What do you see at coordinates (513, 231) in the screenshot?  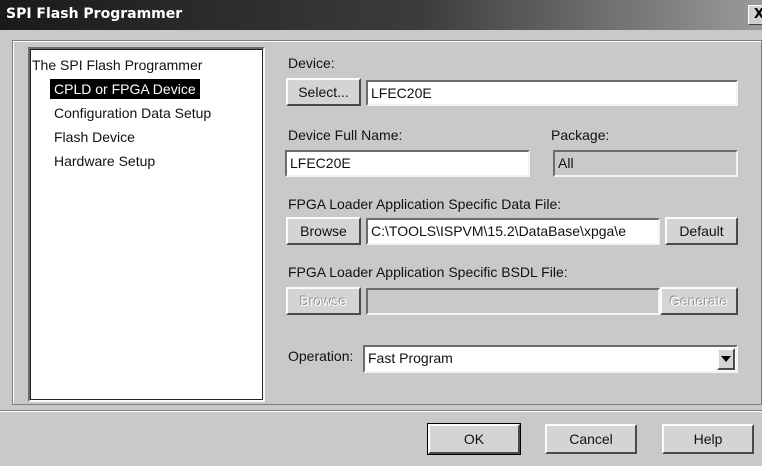 I see `data-file-path-field: C:\TOOLS\ISPVM\15.2\DataBase\xpga\e` at bounding box center [513, 231].